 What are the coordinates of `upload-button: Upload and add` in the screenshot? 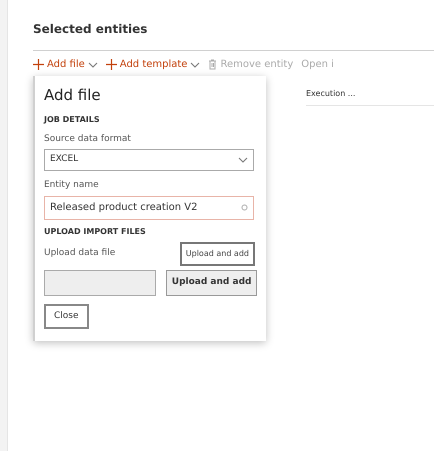 It's located at (211, 283).